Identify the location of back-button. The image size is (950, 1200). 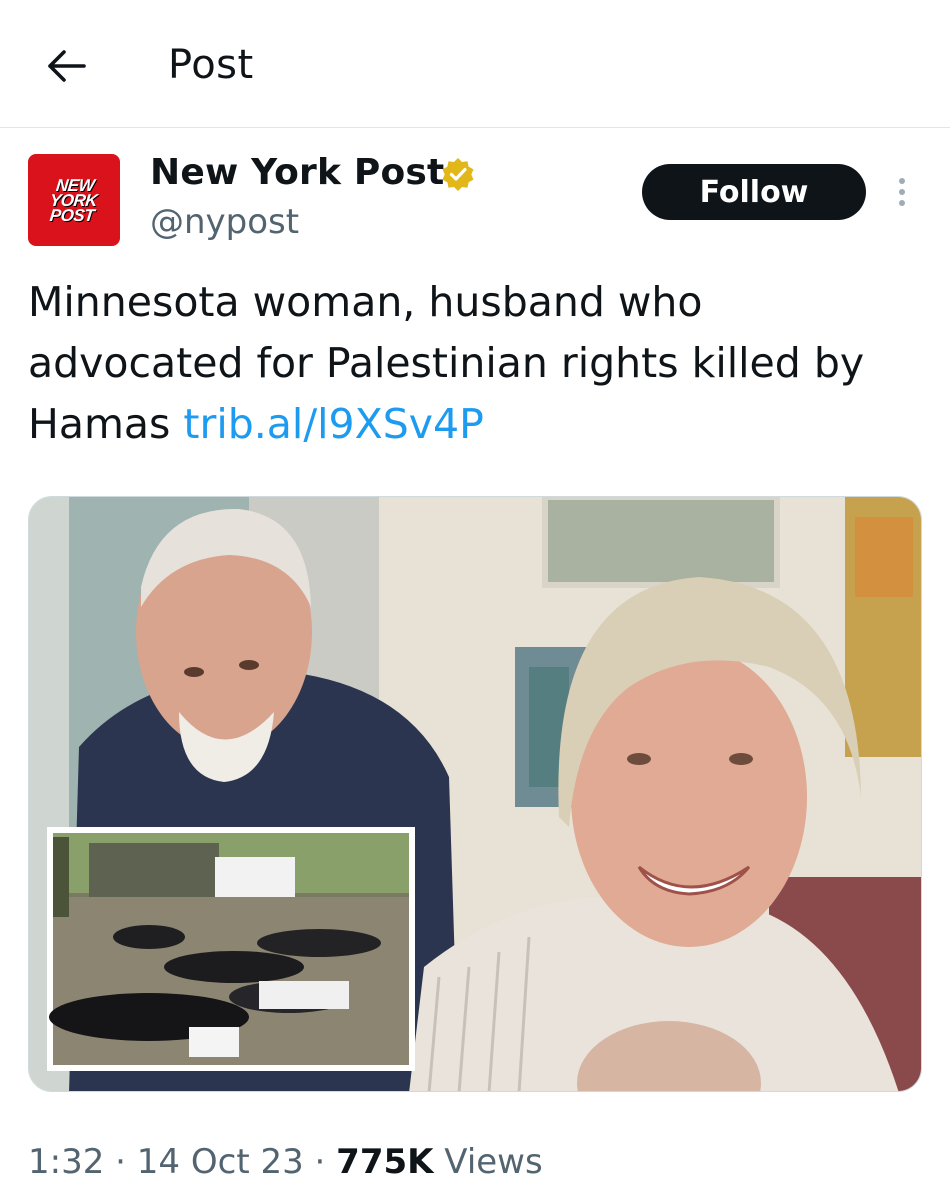
(66, 66).